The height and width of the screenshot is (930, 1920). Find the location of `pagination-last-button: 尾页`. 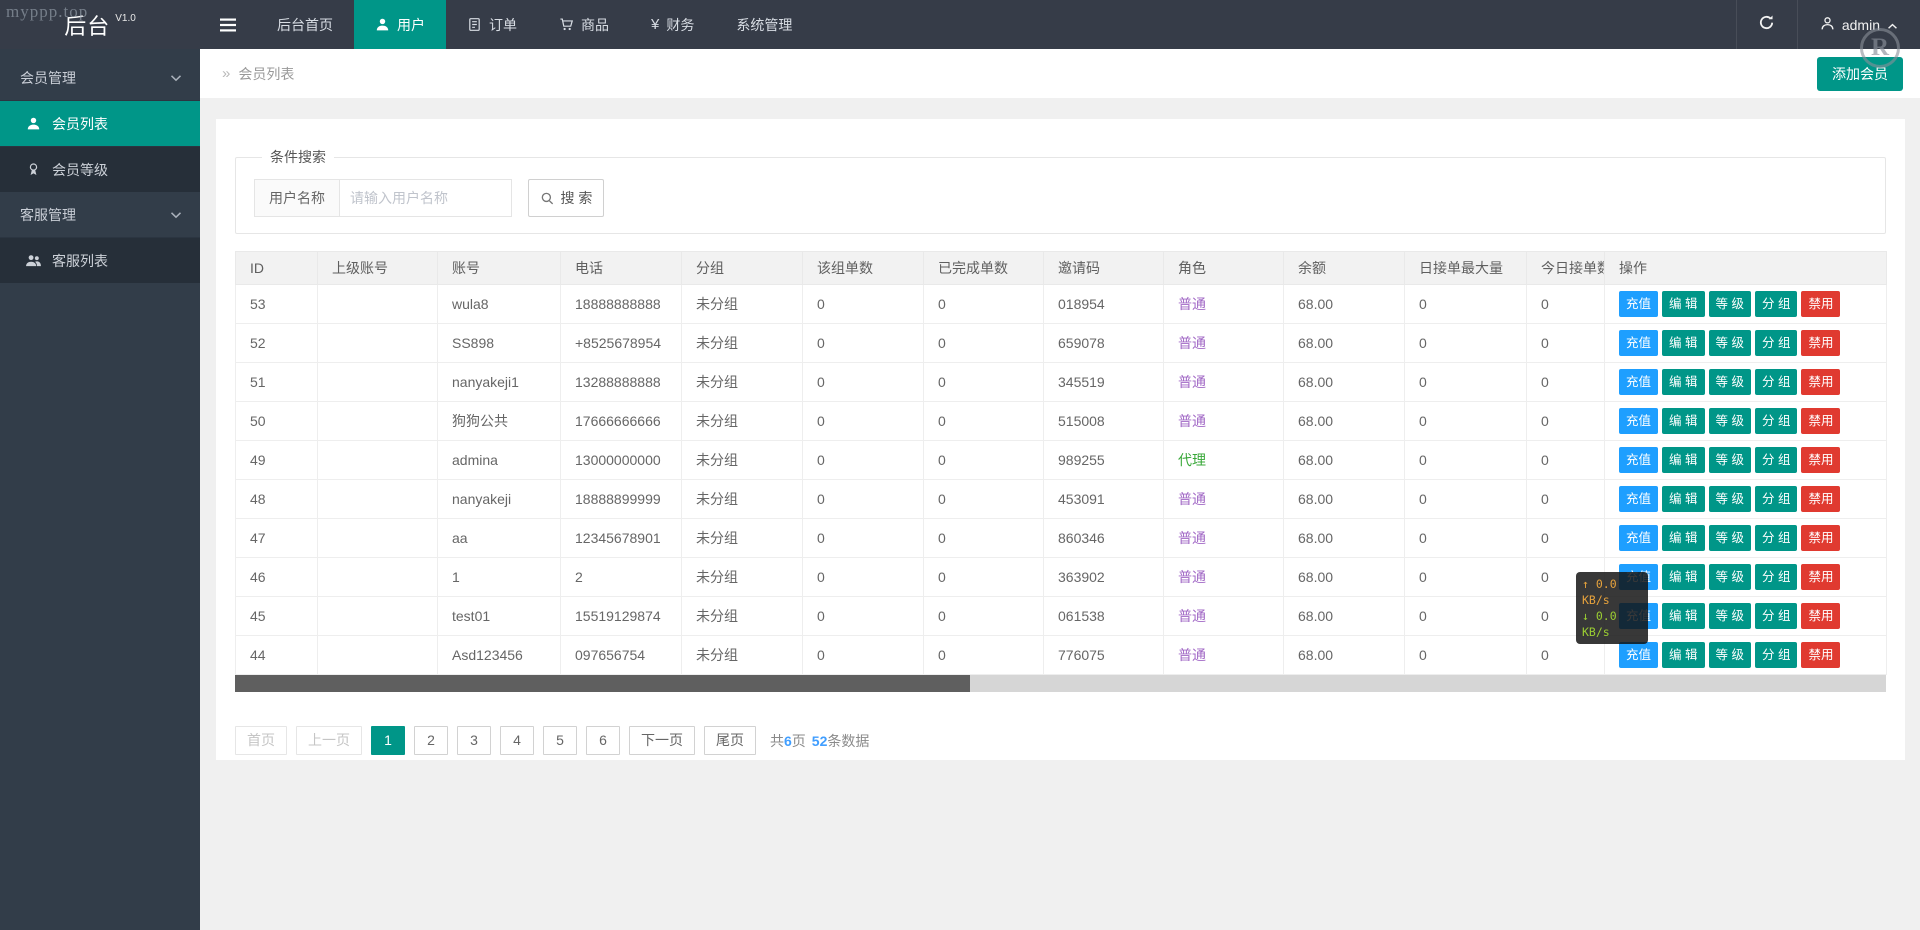

pagination-last-button: 尾页 is located at coordinates (730, 740).